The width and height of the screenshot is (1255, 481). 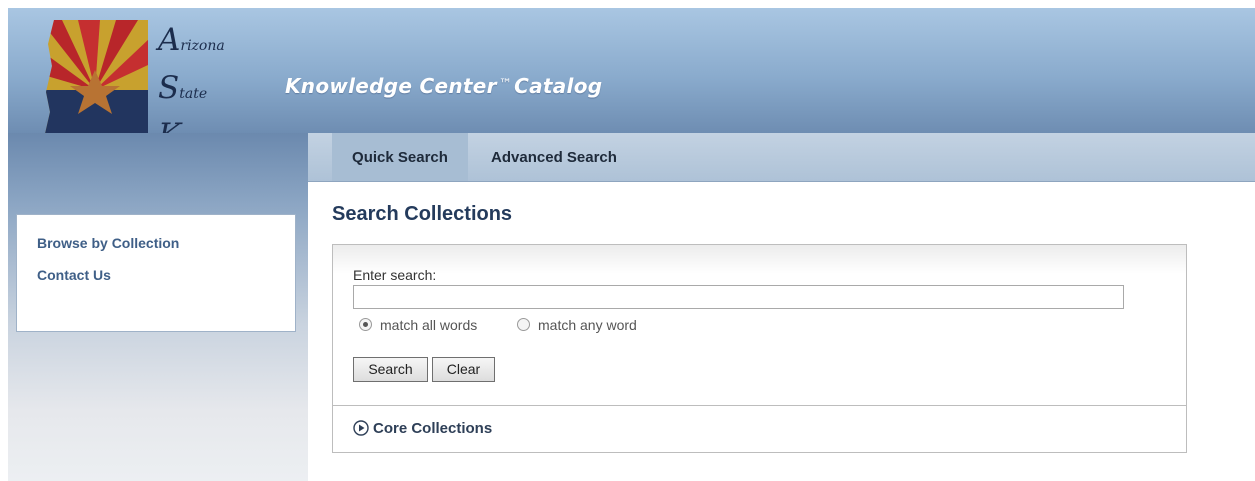 I want to click on catalog-title: Knowledge Center ™ Catalog, so click(x=443, y=86).